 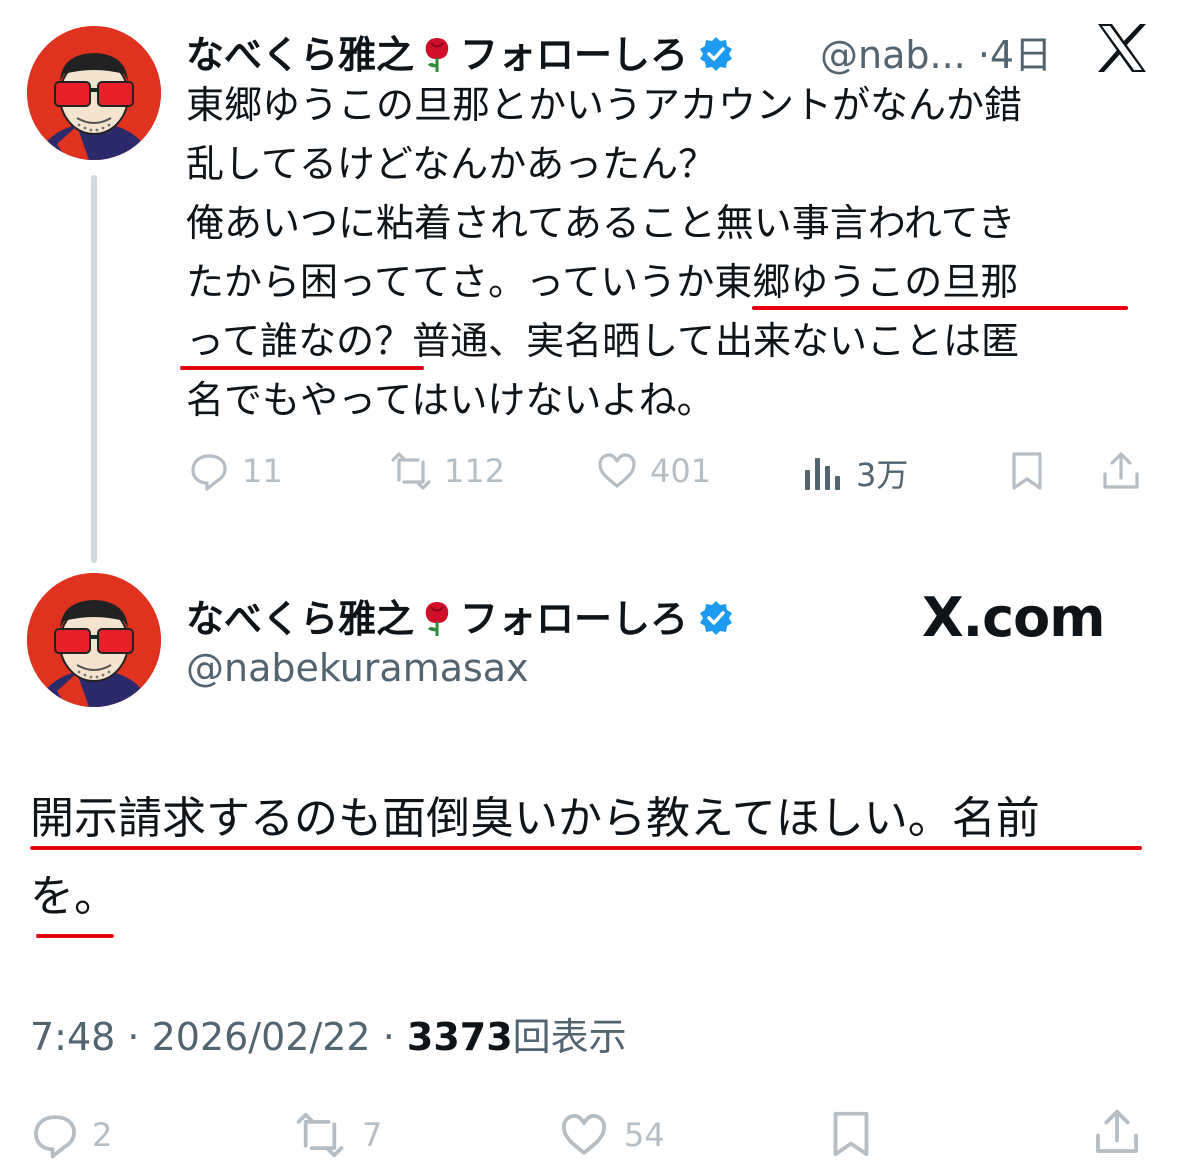 I want to click on tweet-meta: @nab... ·4日, so click(x=936, y=51).